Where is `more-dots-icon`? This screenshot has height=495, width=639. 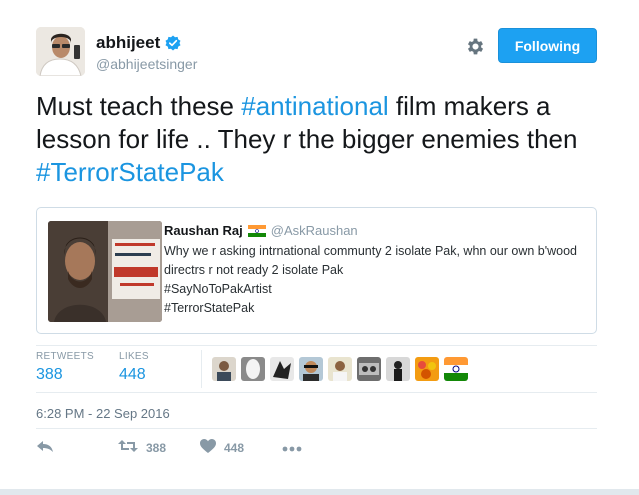 more-dots-icon is located at coordinates (292, 448).